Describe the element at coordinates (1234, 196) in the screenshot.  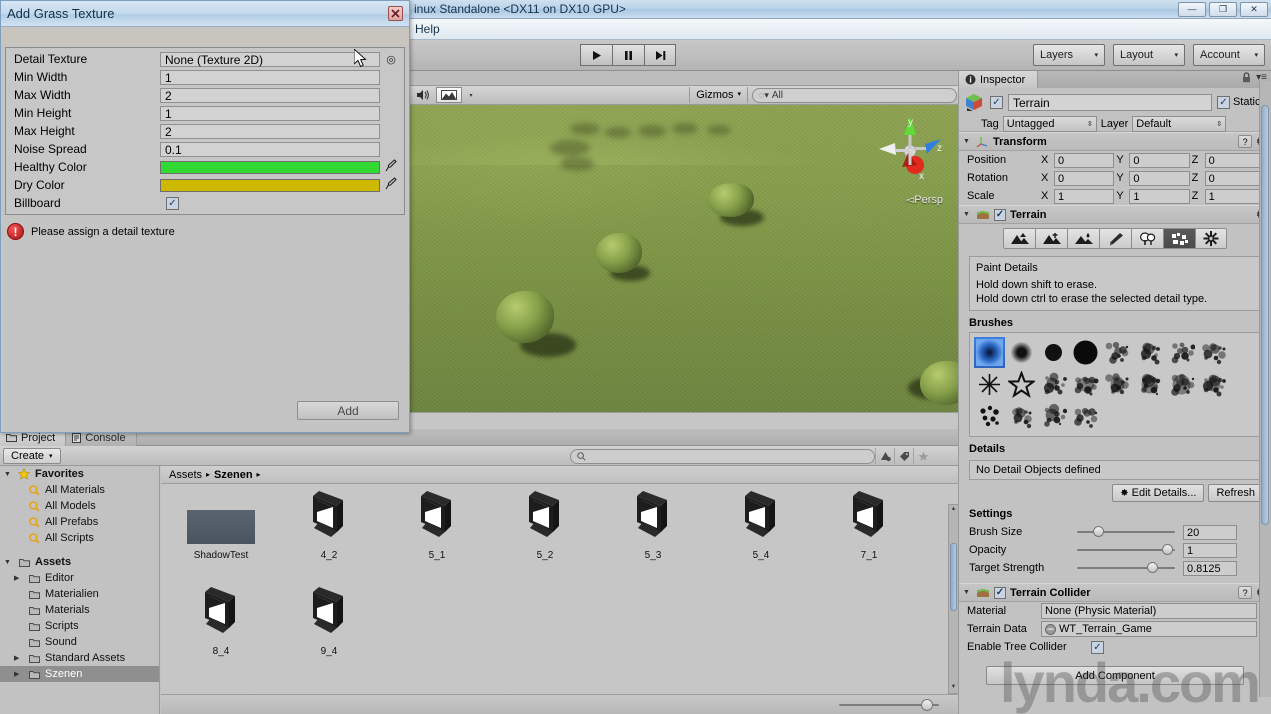
I see `scale-z-field: 1` at that location.